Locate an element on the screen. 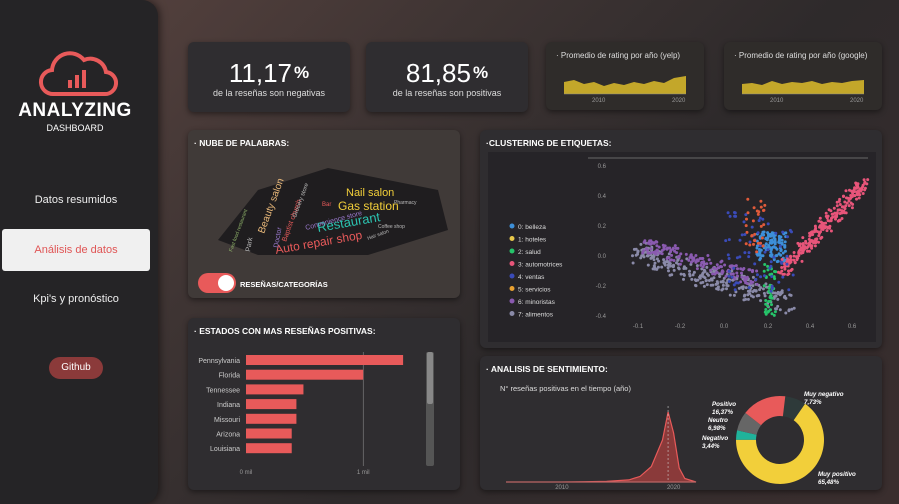 Image resolution: width=899 pixels, height=504 pixels. legend-swatch is located at coordinates (512, 276).